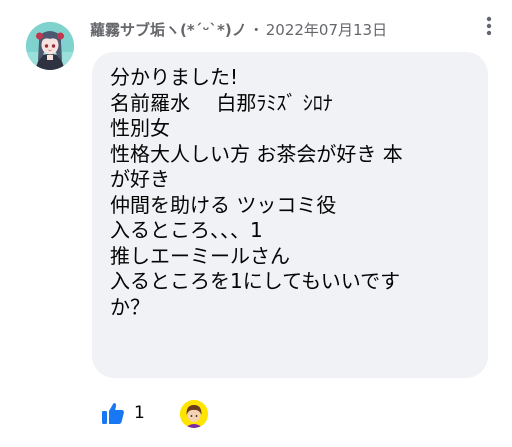  What do you see at coordinates (174, 77) in the screenshot?
I see `comment-line: 分かりました!` at bounding box center [174, 77].